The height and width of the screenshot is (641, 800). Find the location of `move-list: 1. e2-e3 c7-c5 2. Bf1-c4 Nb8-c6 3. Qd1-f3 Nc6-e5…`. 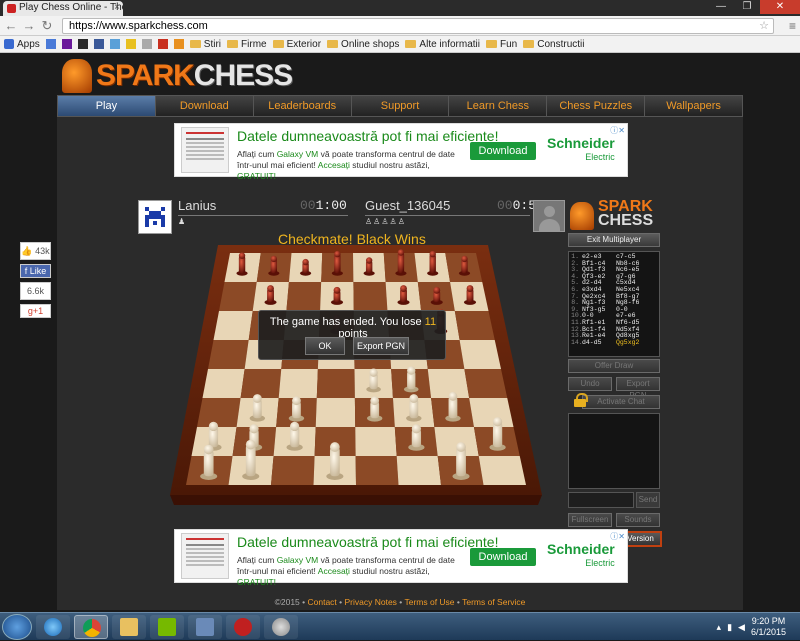

move-list: 1. e2-e3 c7-c5 2. Bf1-c4 Nb8-c6 3. Qd1-f3 Nc6-e5… is located at coordinates (614, 304).